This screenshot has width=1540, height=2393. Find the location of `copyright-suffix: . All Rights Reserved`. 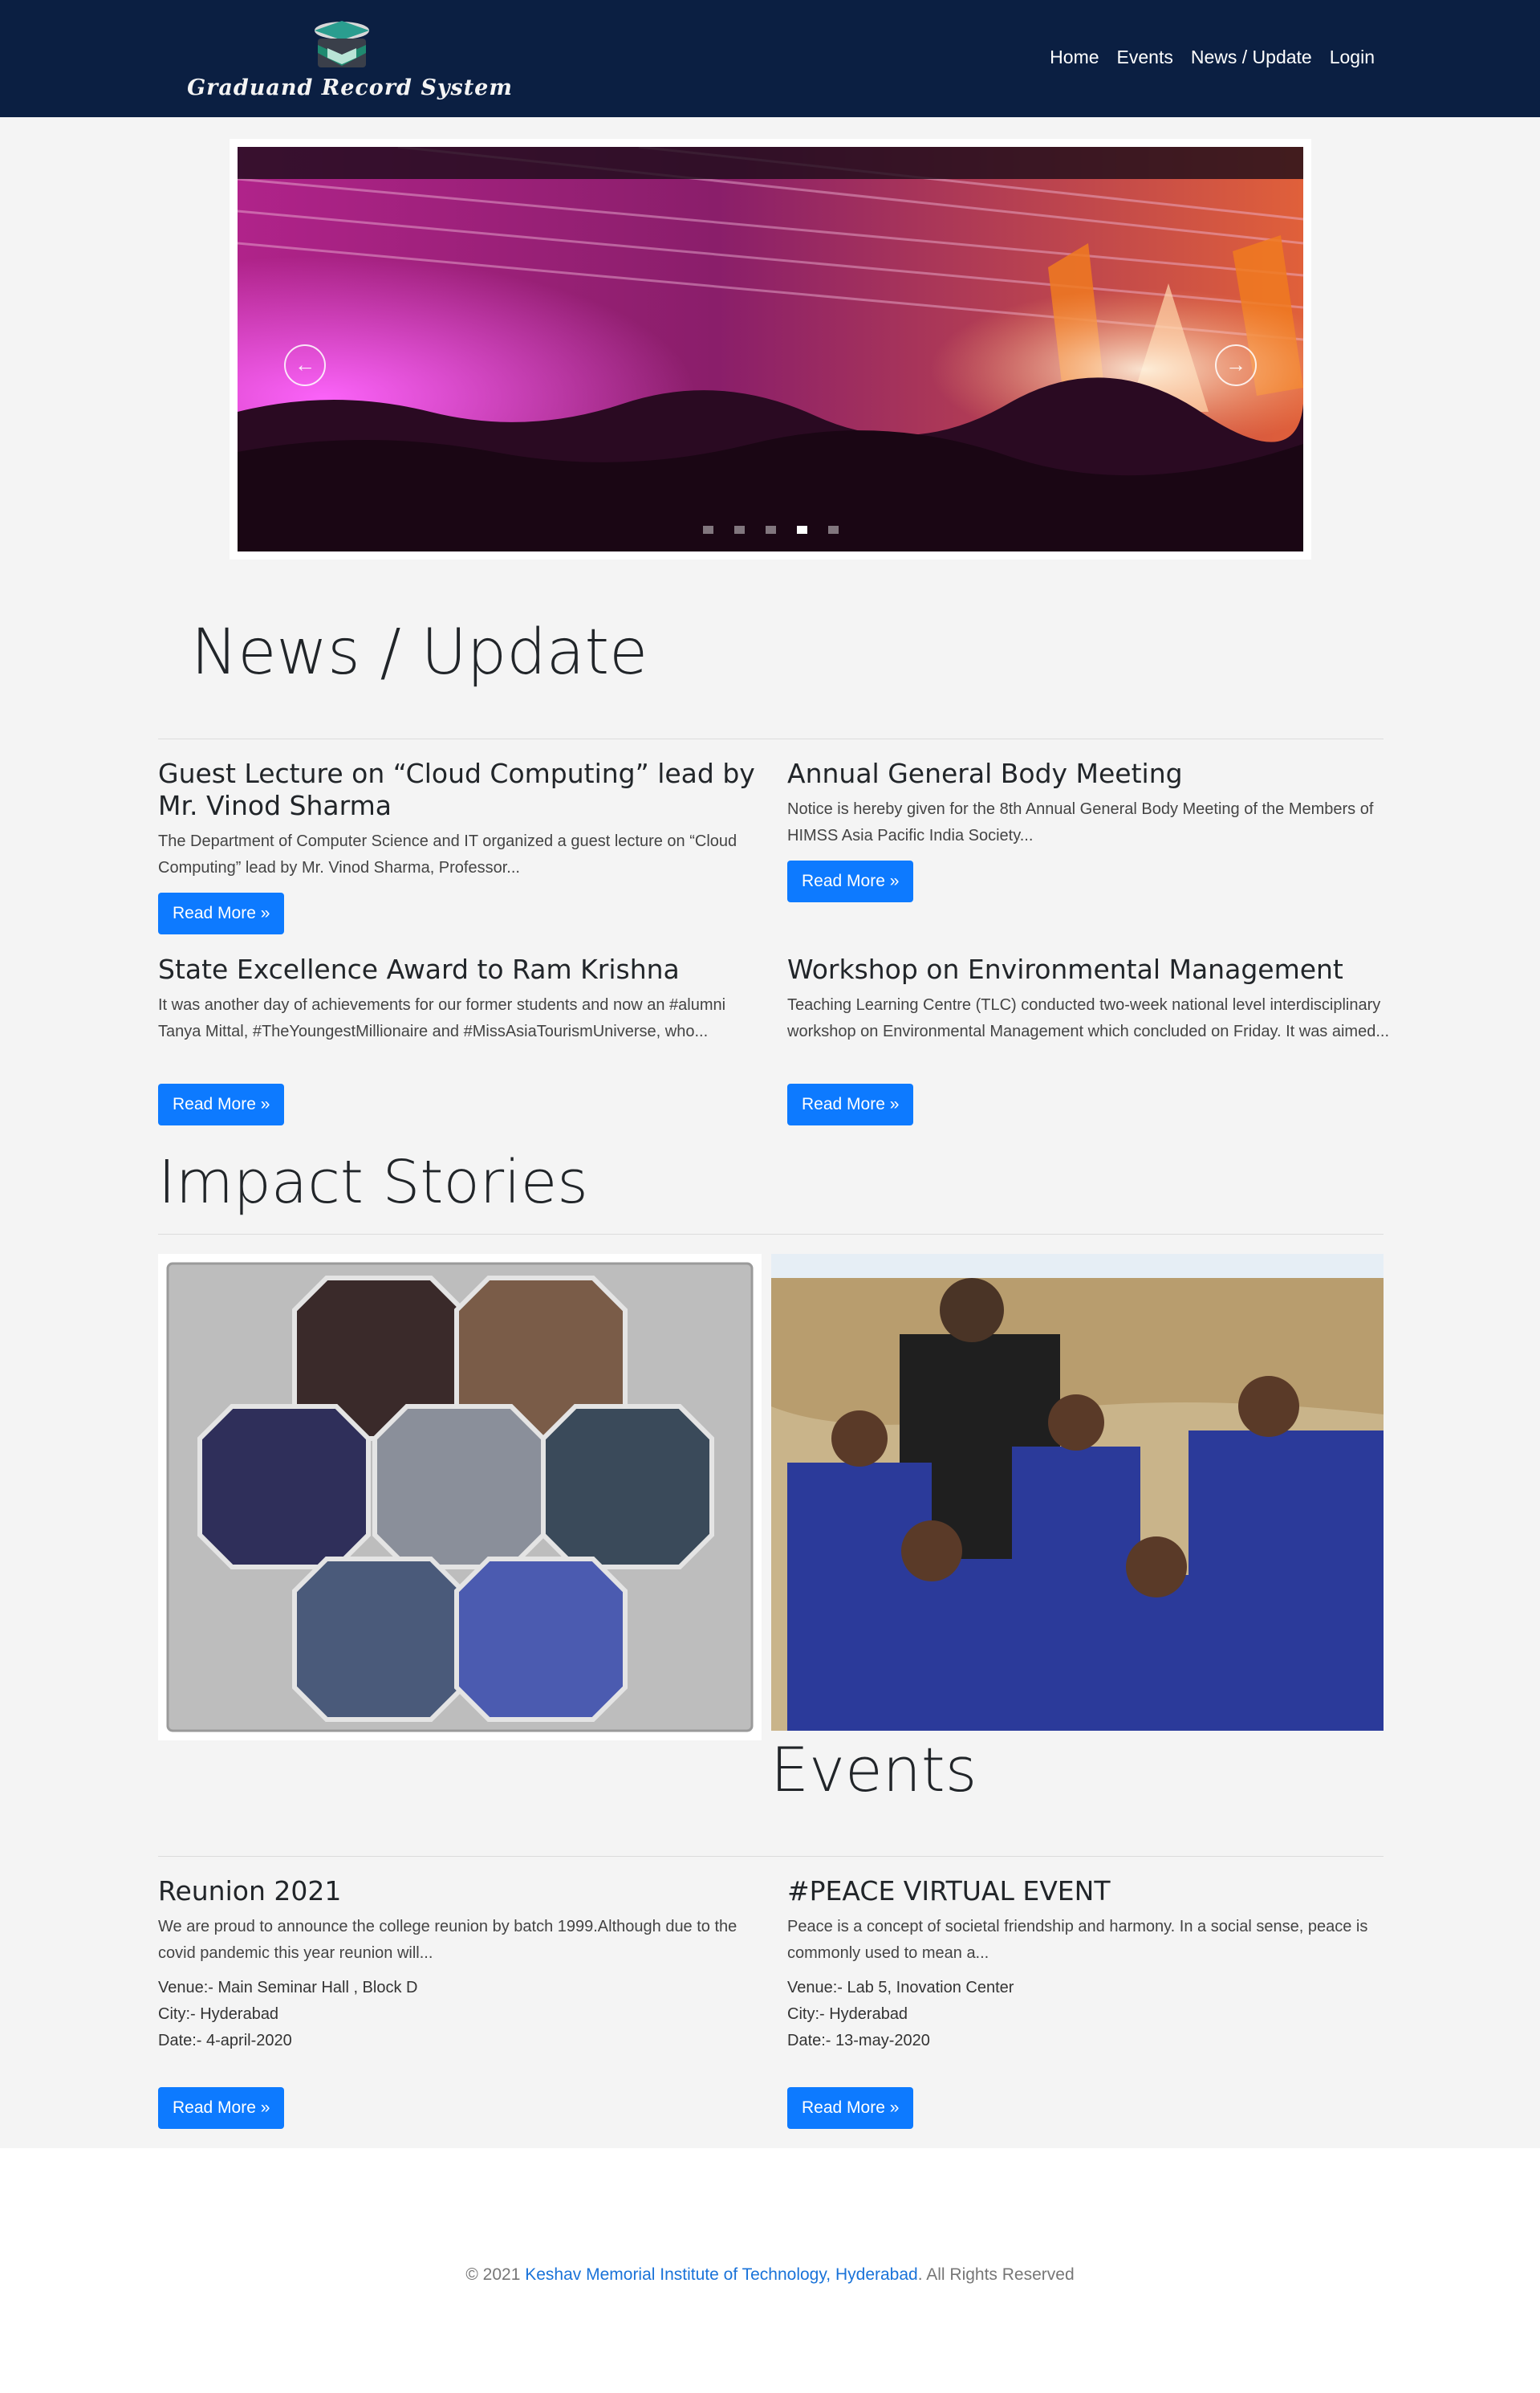

copyright-suffix: . All Rights Reserved is located at coordinates (996, 2274).